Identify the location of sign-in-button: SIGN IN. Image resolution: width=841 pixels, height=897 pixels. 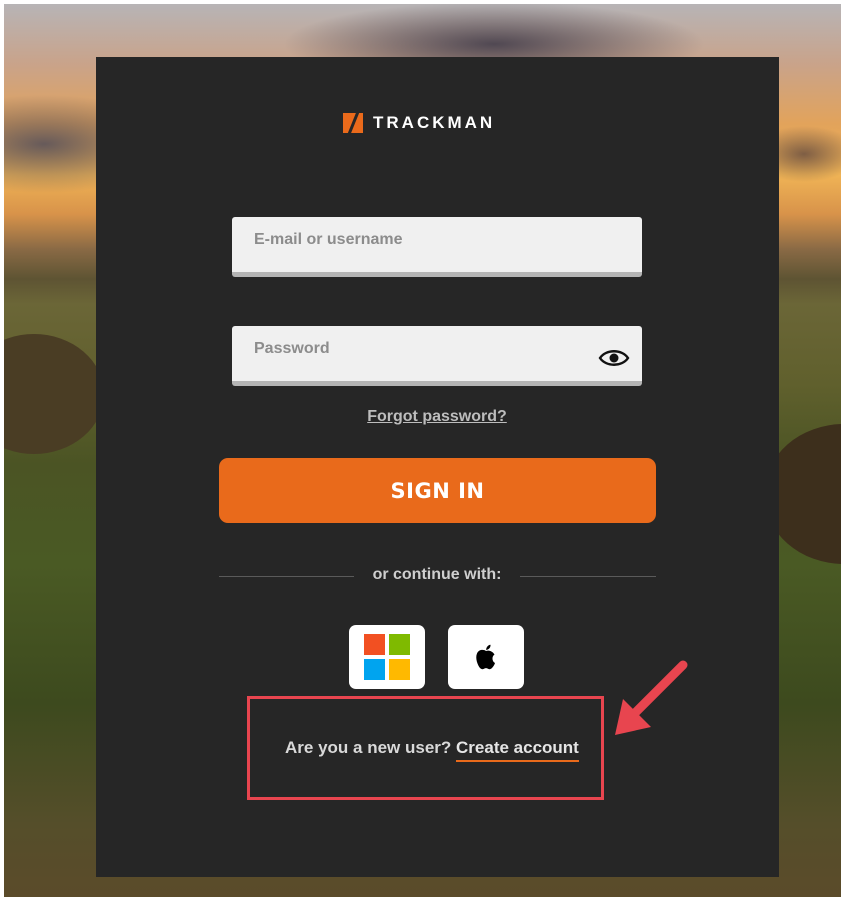
(437, 490).